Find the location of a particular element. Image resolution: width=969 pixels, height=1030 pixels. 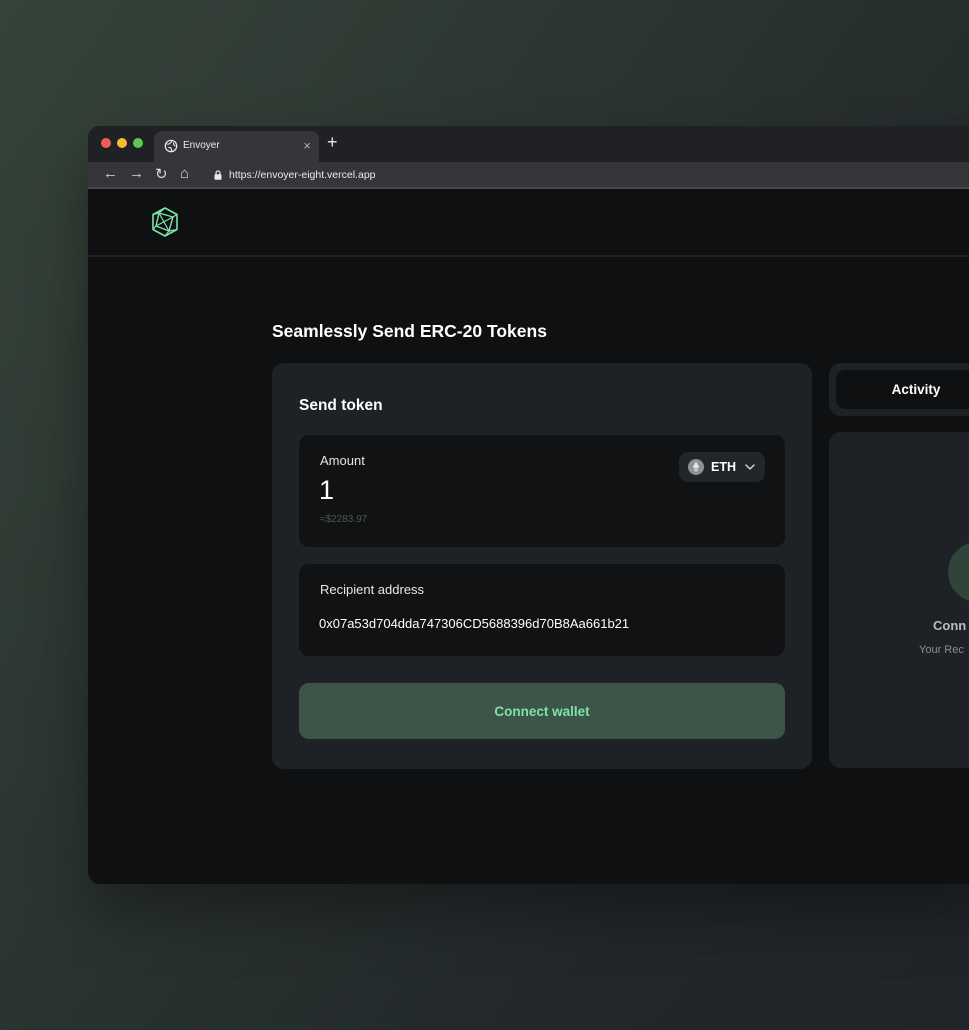

home-icon: ⌂ is located at coordinates (184, 173).